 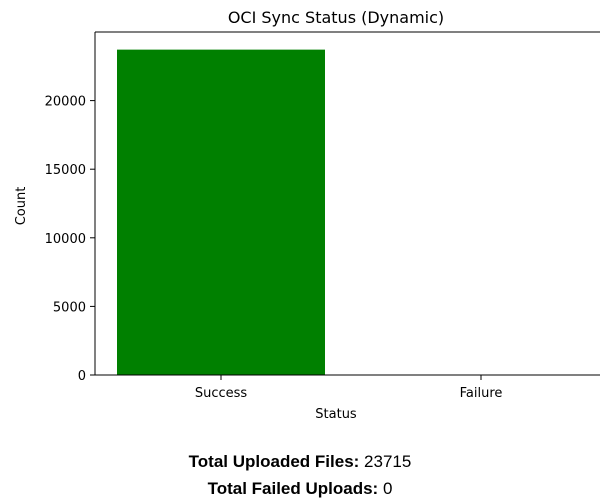 I want to click on total-uploaded-summary: Total Uploaded Files: 23715, so click(x=300, y=462).